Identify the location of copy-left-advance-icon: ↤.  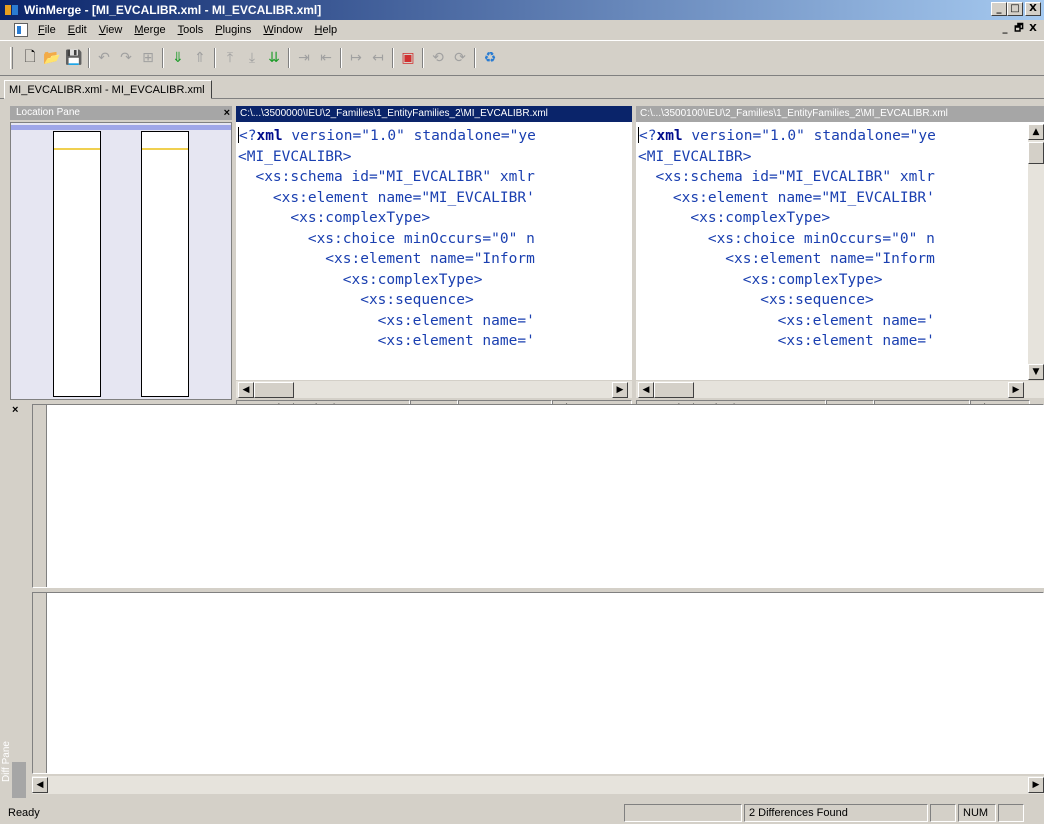
(378, 58).